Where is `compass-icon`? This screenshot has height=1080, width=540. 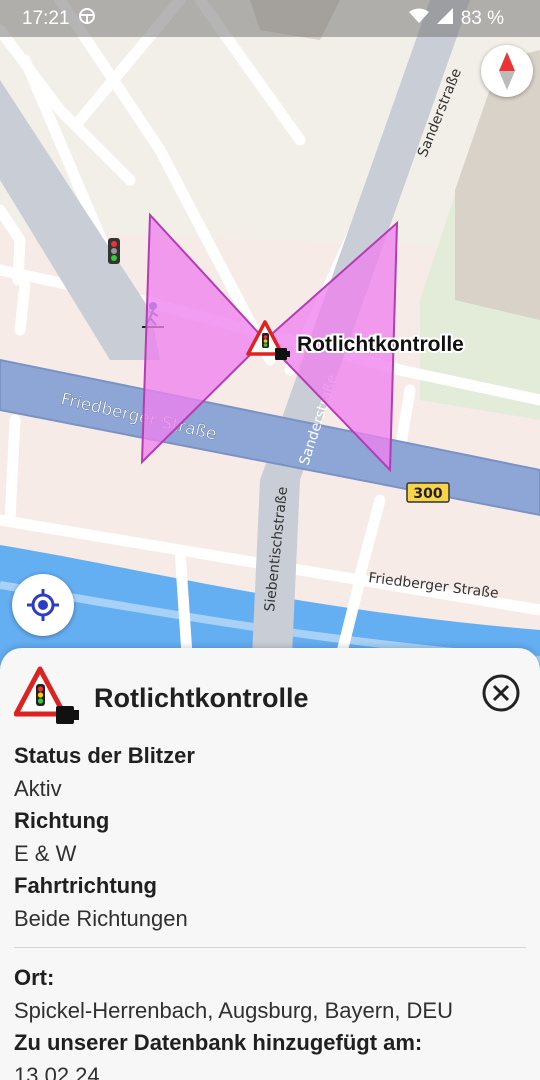 compass-icon is located at coordinates (507, 71).